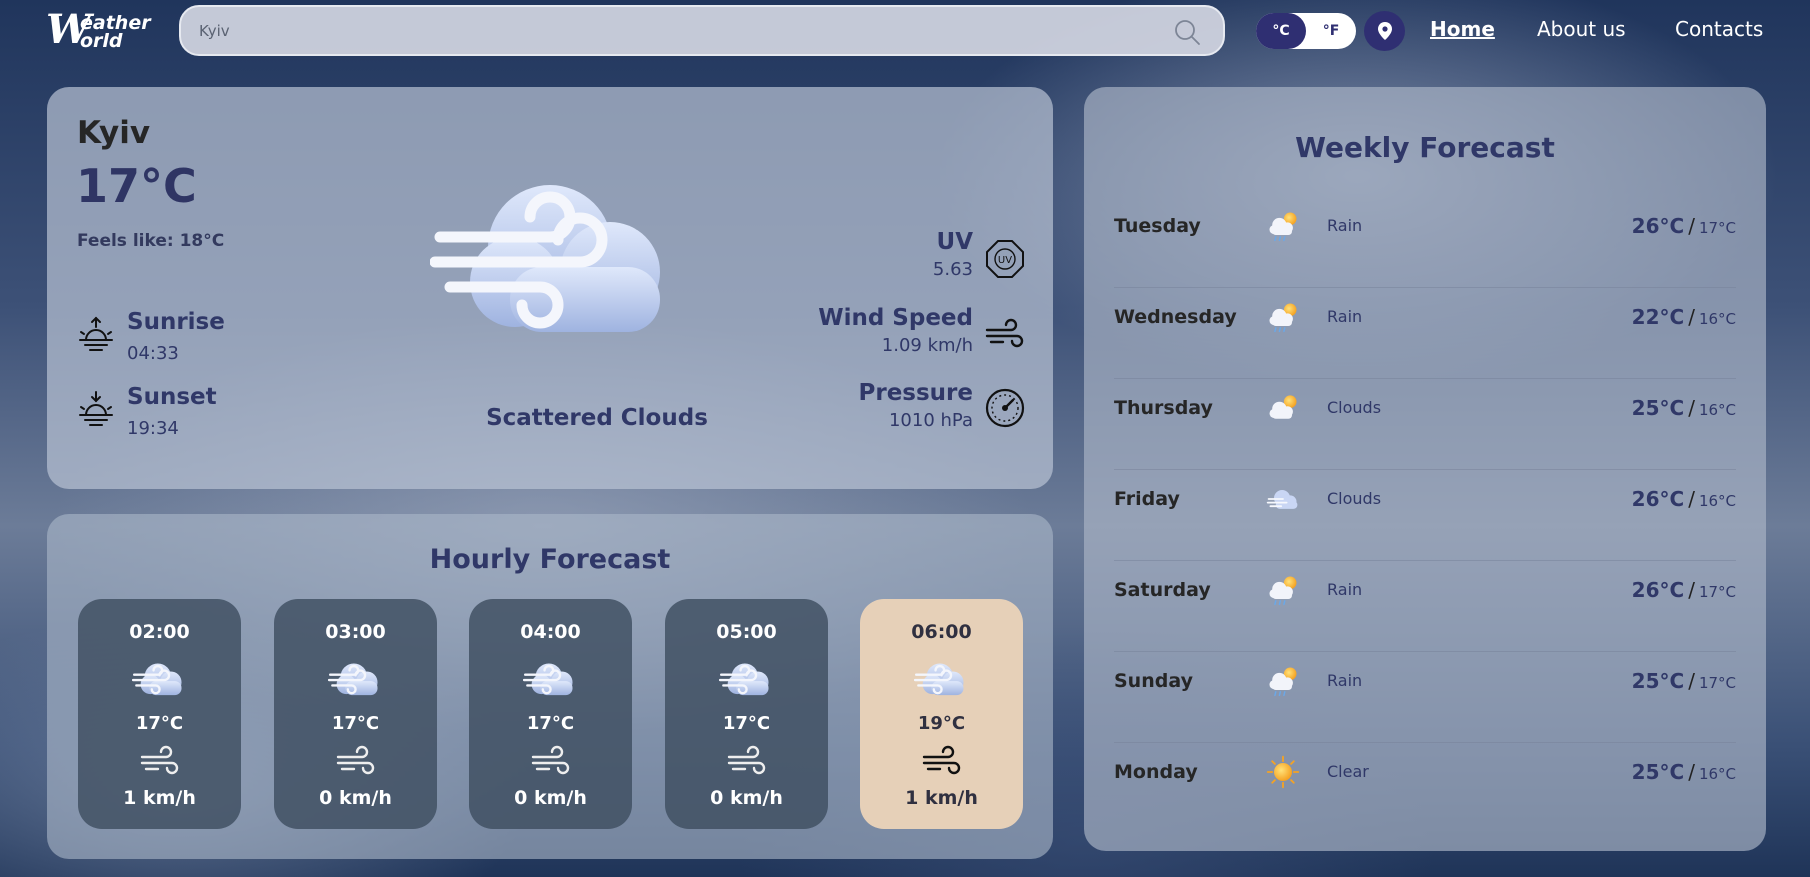  Describe the element at coordinates (1719, 29) in the screenshot. I see `nav-contacts-link: Contacts` at that location.